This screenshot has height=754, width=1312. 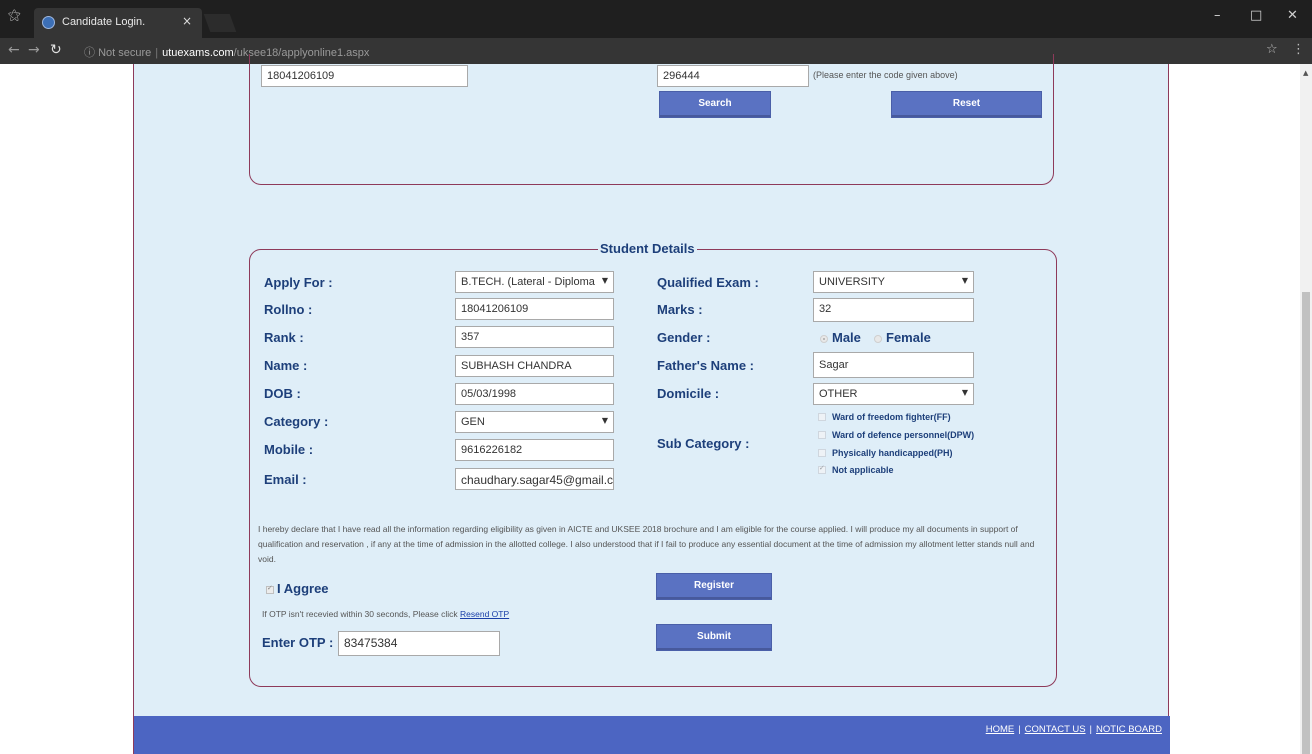 I want to click on close-window-icon: ✕, so click(x=1292, y=15).